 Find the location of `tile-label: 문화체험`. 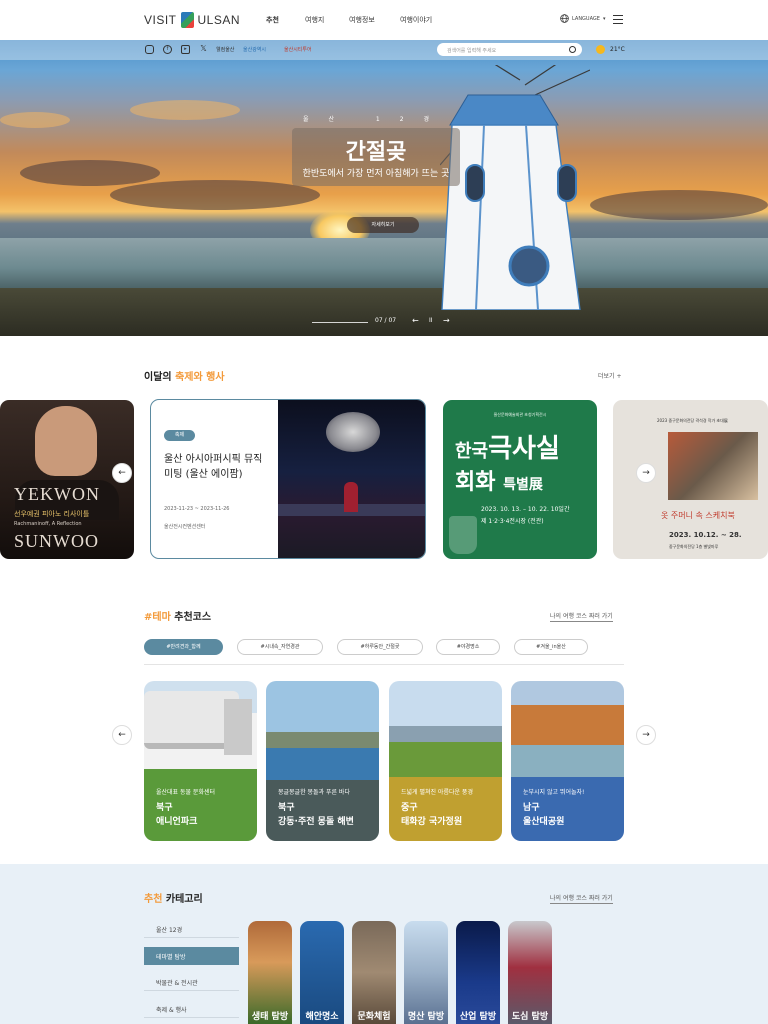

tile-label: 문화체험 is located at coordinates (374, 1017).